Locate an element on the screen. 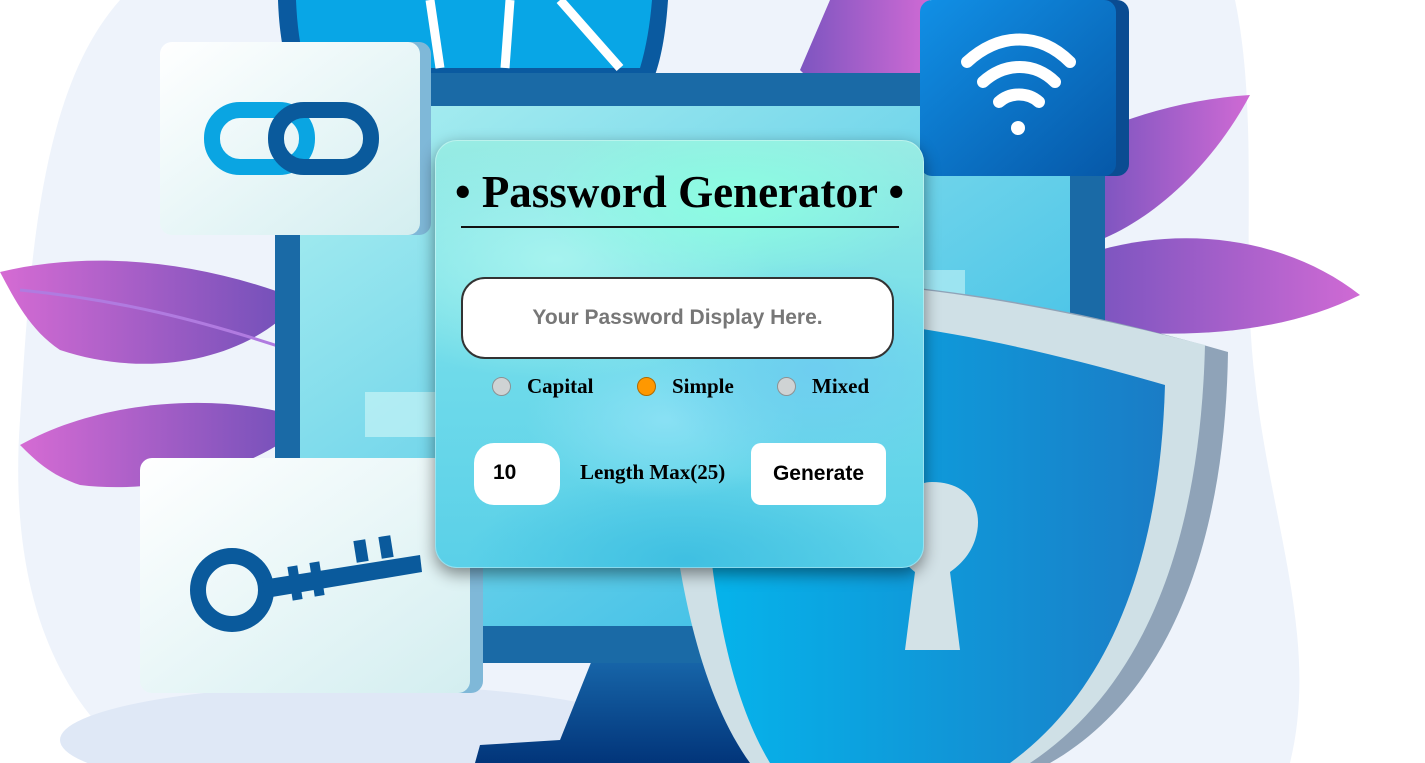  capital-label: Capital is located at coordinates (560, 386).